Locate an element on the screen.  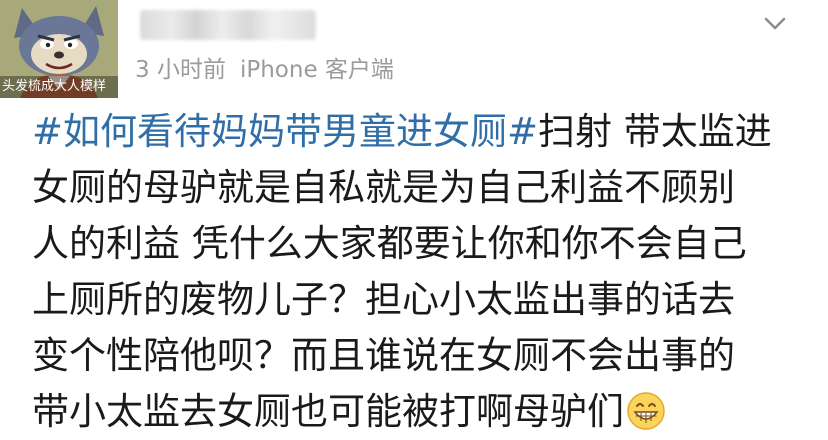
post-line-1: #如何看待妈妈带男童进女厕#扫射 带太监进 is located at coordinates (422, 132).